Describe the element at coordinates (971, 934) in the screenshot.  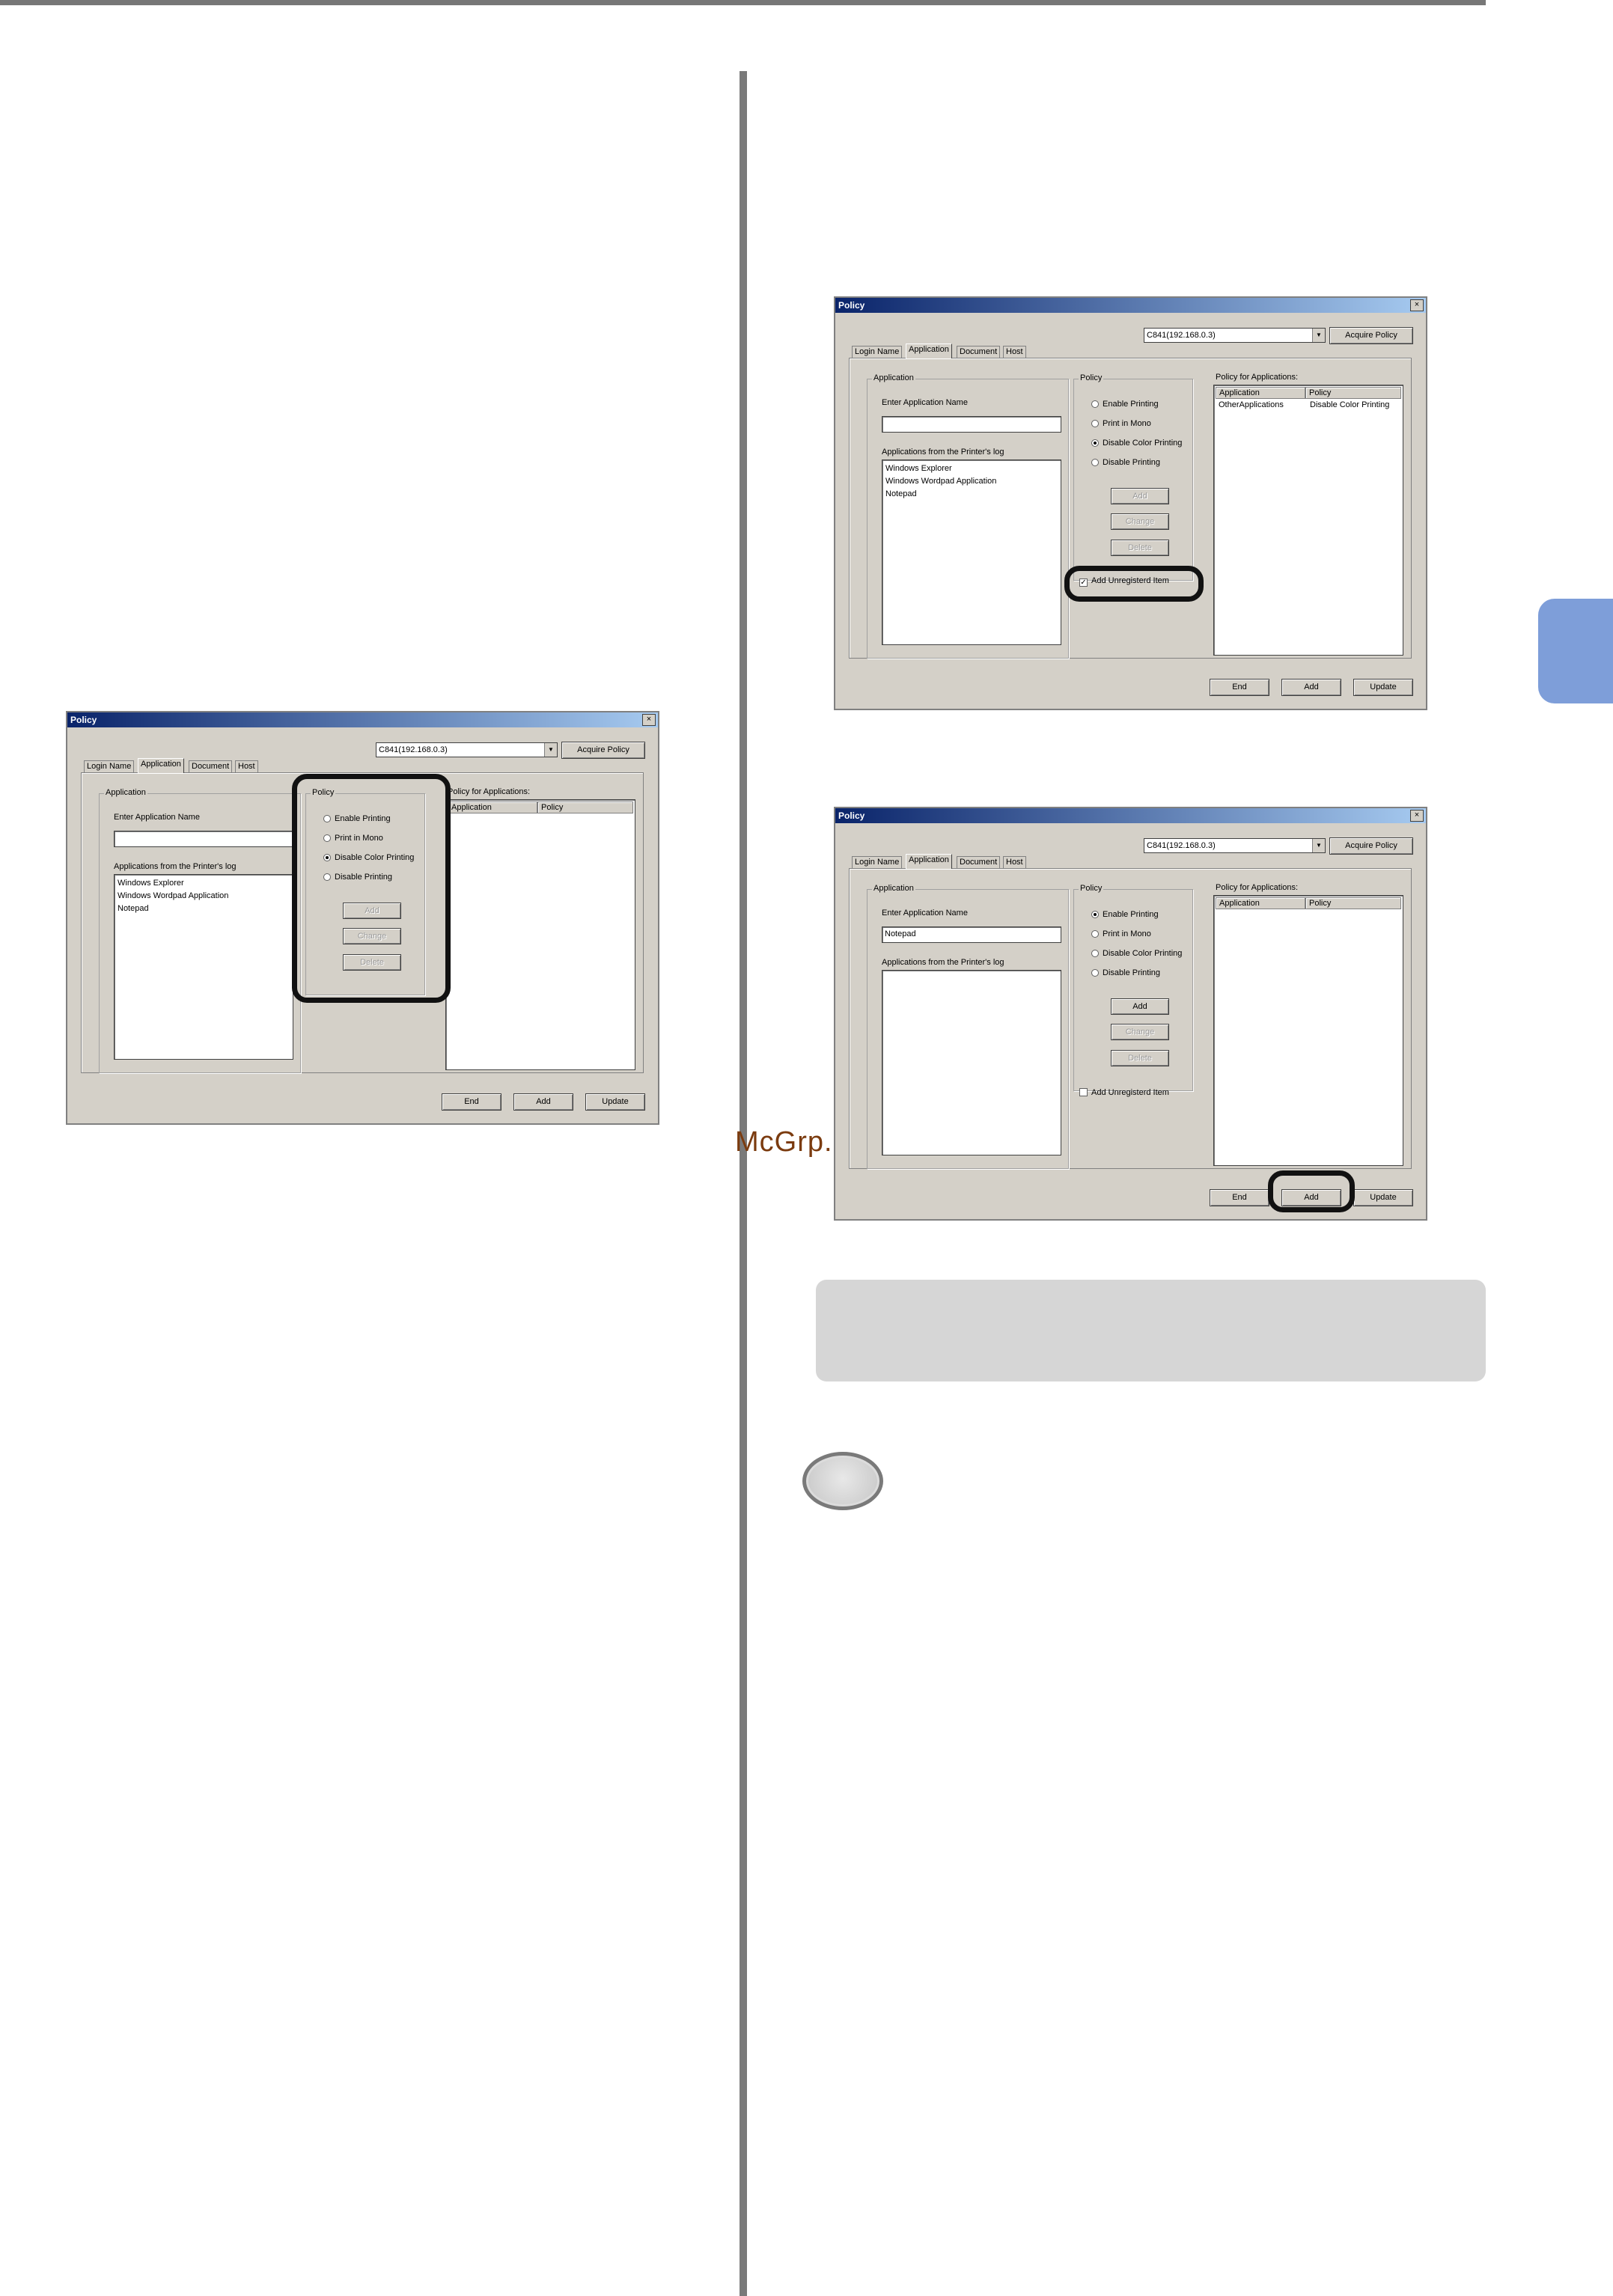
I see `app-name-input: Notepad` at that location.